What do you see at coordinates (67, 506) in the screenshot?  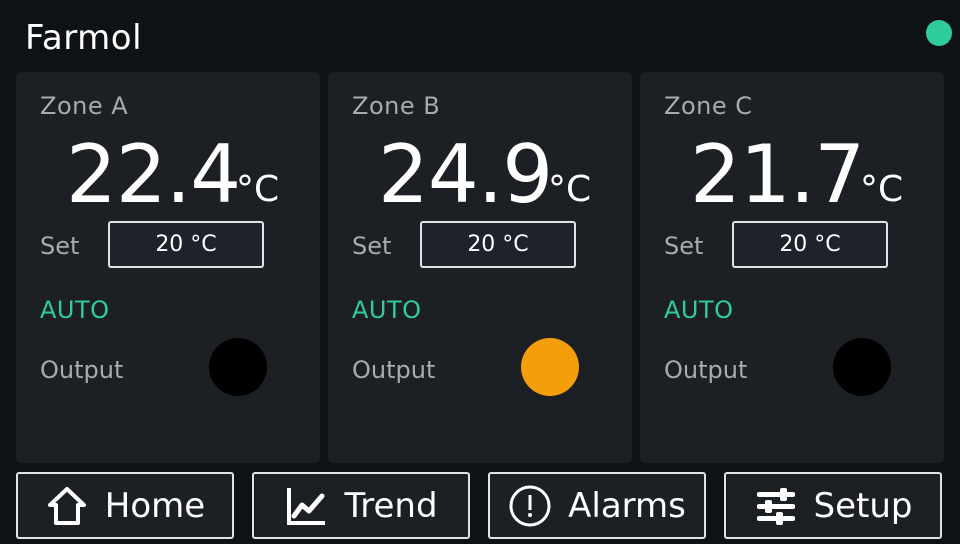 I see `home-icon` at bounding box center [67, 506].